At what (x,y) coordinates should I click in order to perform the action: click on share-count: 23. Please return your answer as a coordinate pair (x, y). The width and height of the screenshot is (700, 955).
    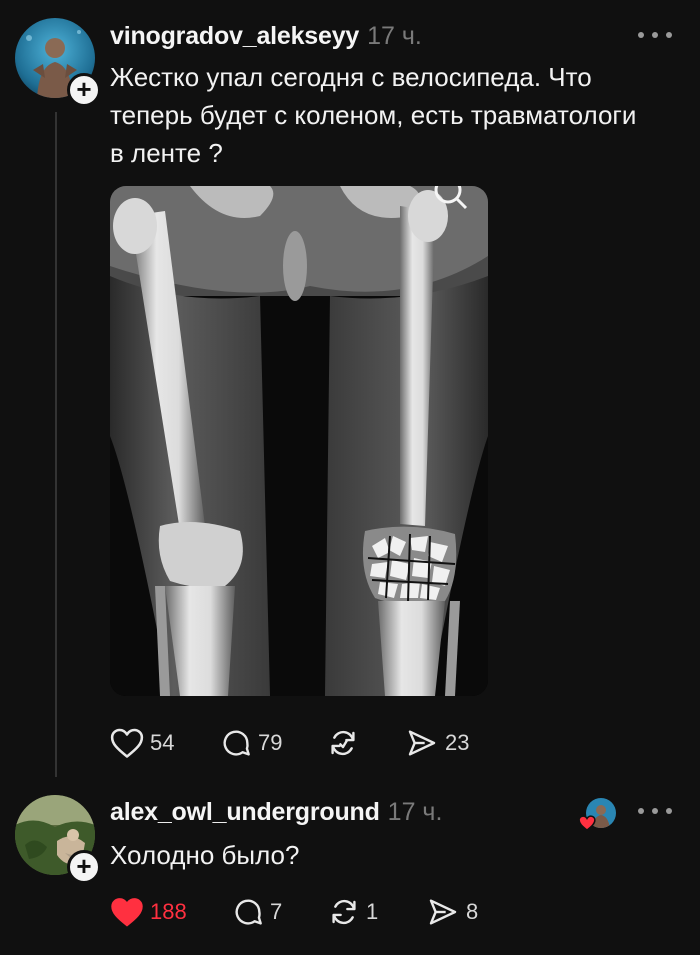
    Looking at the image, I should click on (457, 742).